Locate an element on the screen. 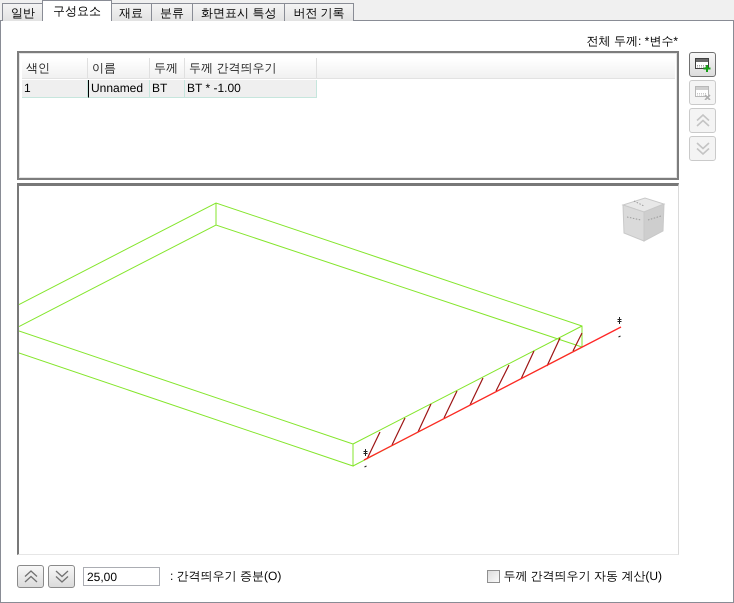  view-cube-icon is located at coordinates (643, 219).